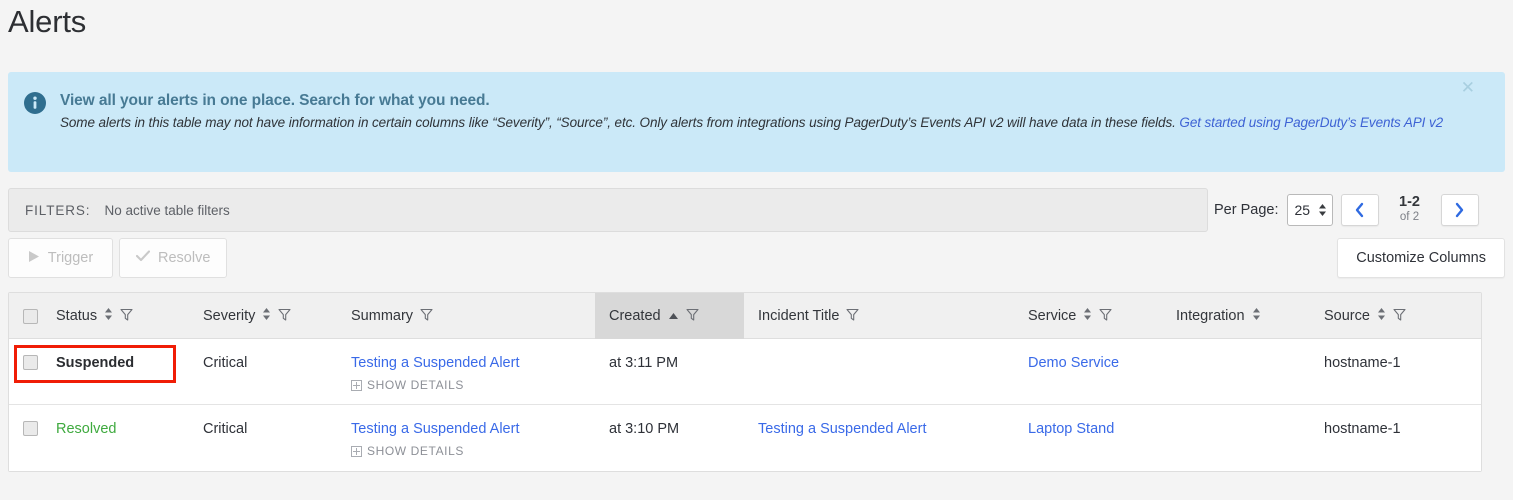  Describe the element at coordinates (1073, 363) in the screenshot. I see `service-link: Demo Service` at that location.